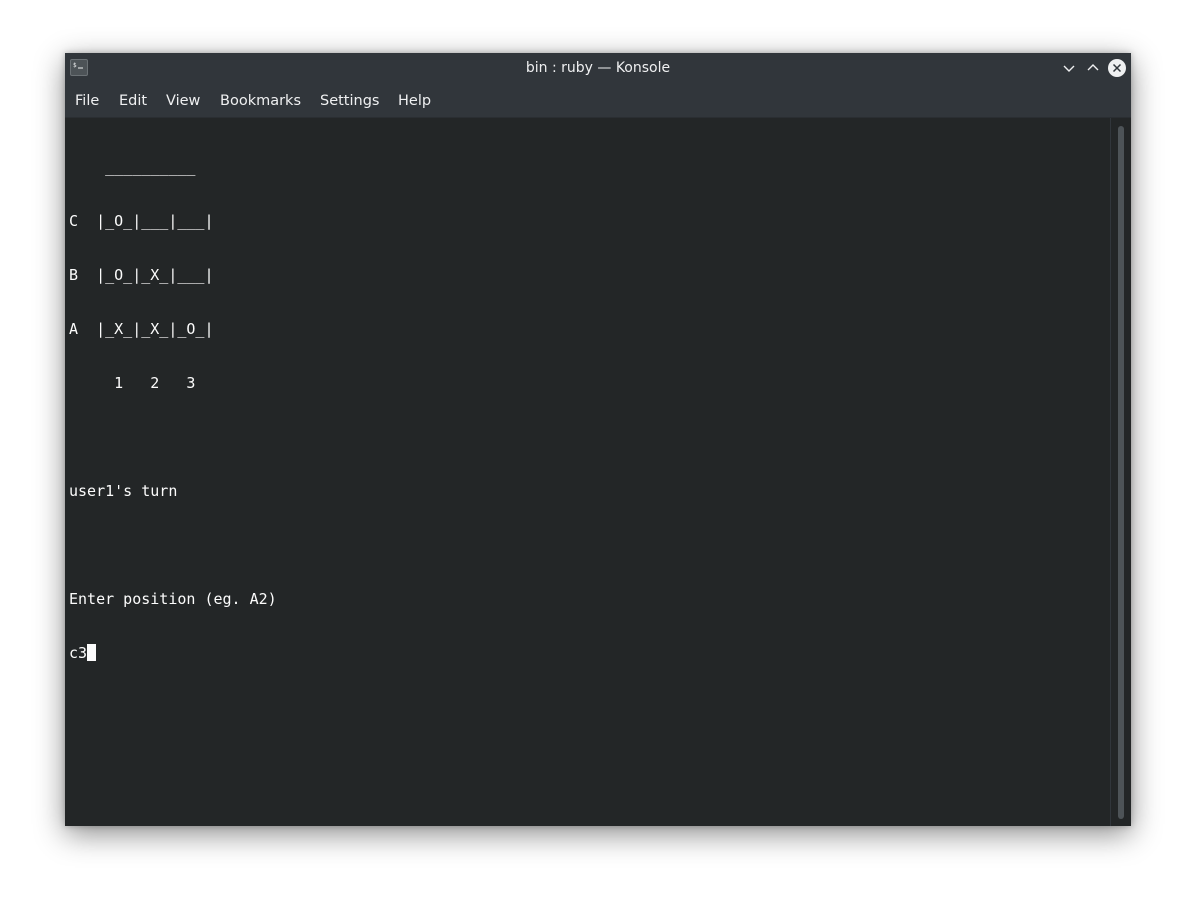  What do you see at coordinates (141, 329) in the screenshot?
I see `board-row-a: A |_X_|_X_|_O_|` at bounding box center [141, 329].